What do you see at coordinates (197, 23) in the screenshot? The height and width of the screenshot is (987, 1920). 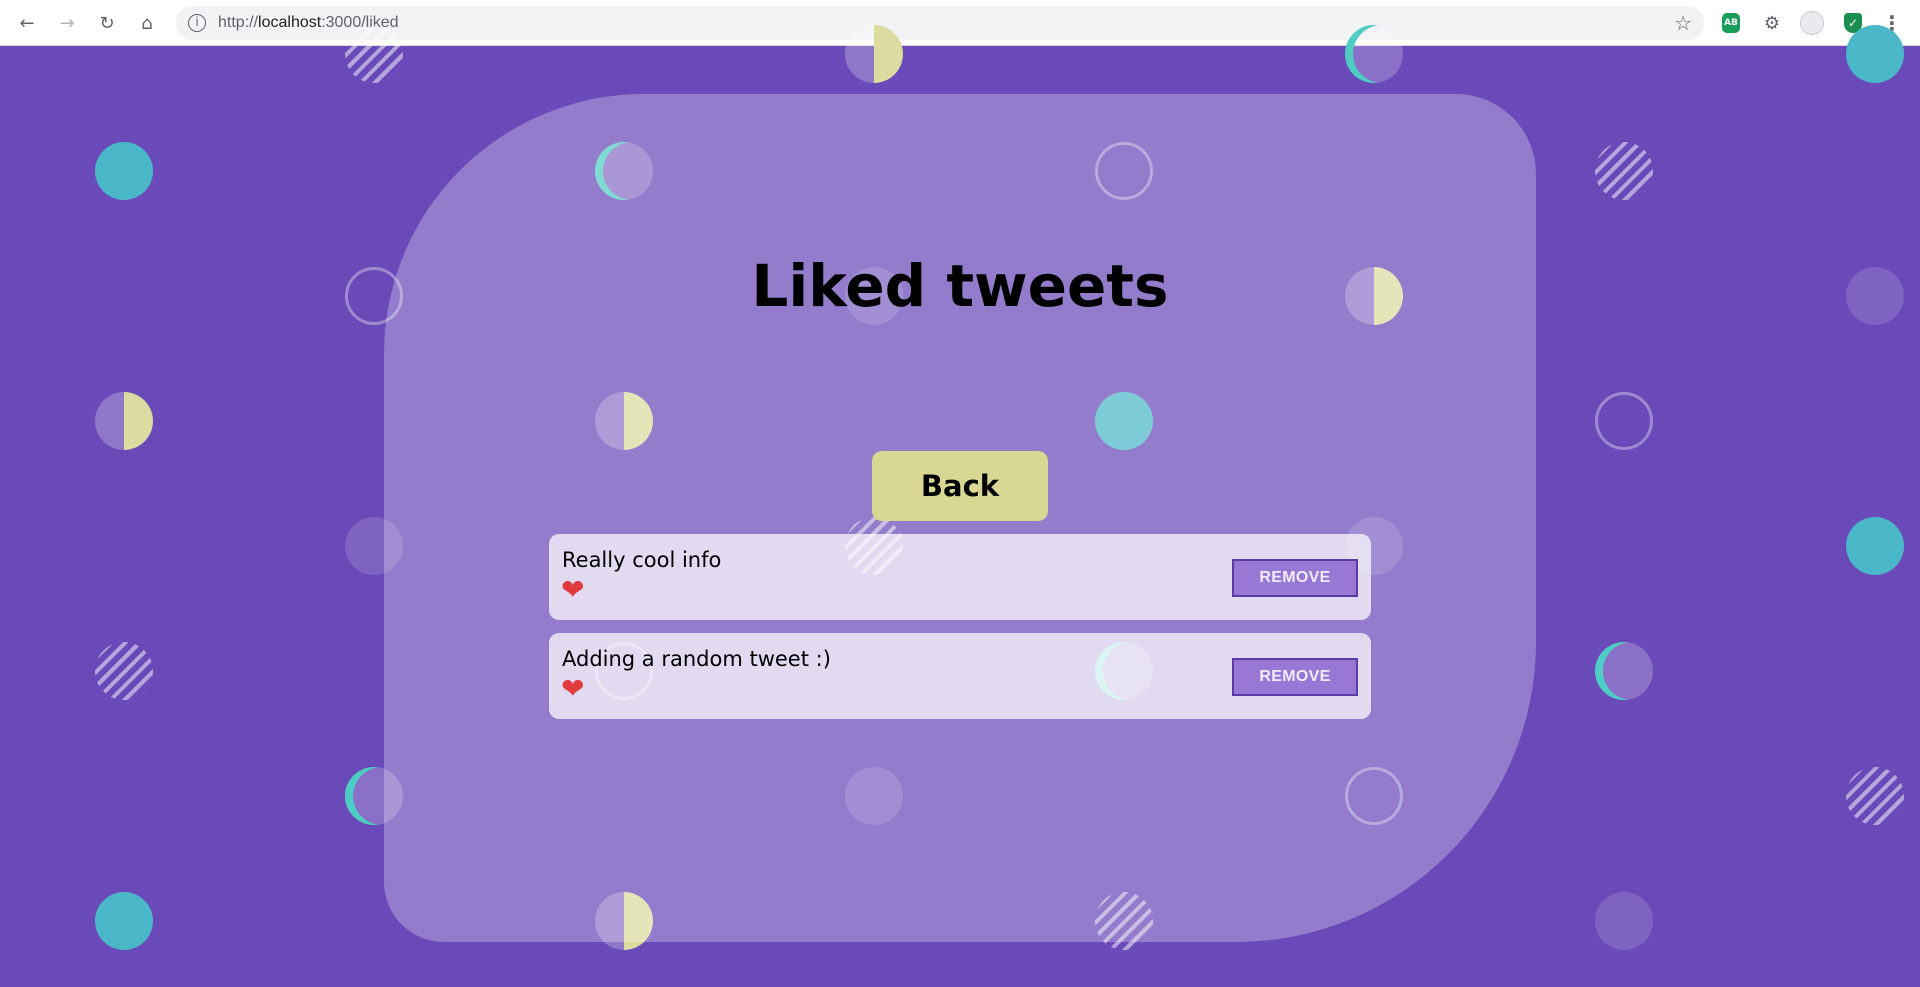 I see `site-info-icon: i` at bounding box center [197, 23].